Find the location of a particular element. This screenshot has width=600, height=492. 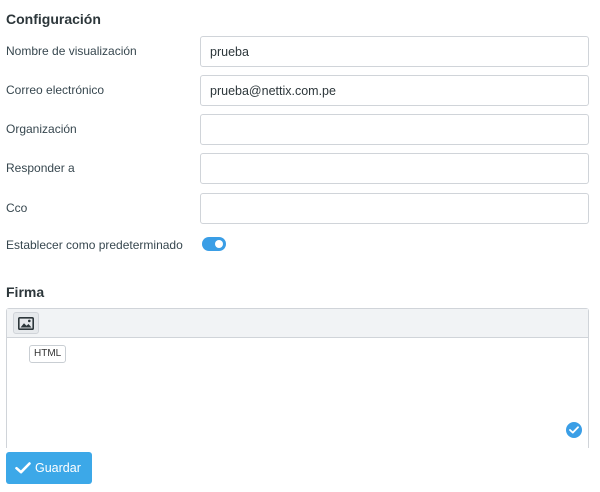

bcc-label: Cco is located at coordinates (17, 208).